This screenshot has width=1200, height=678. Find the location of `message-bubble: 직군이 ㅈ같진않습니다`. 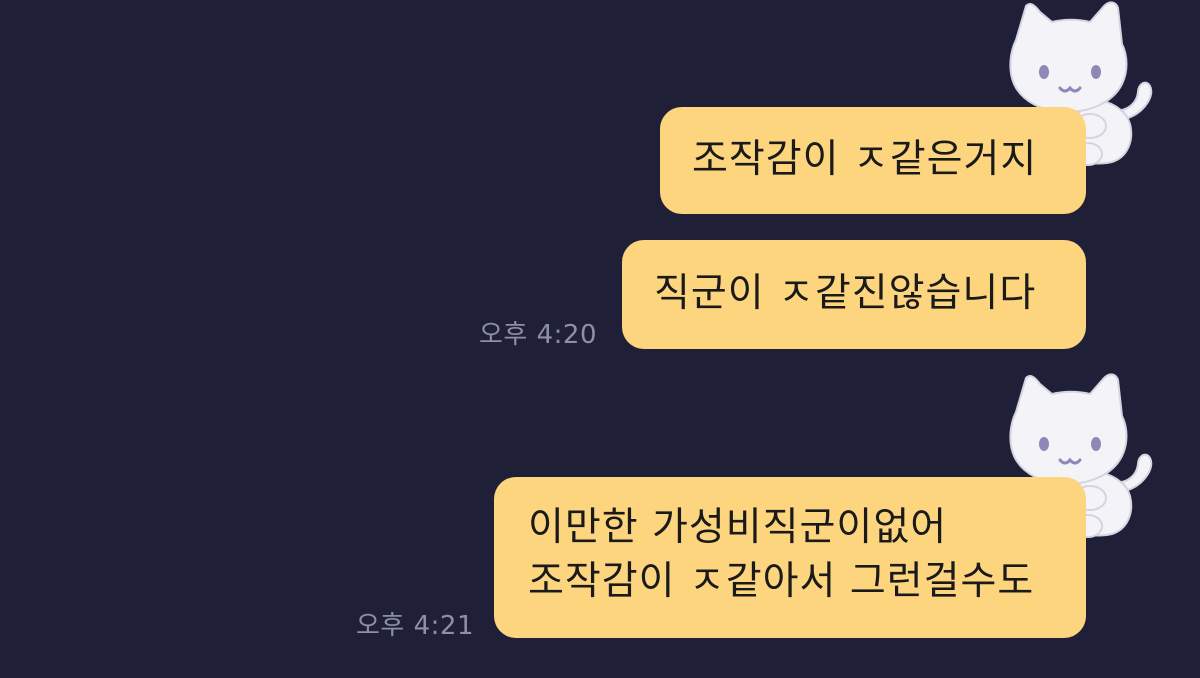

message-bubble: 직군이 ㅈ같진않습니다 is located at coordinates (854, 294).